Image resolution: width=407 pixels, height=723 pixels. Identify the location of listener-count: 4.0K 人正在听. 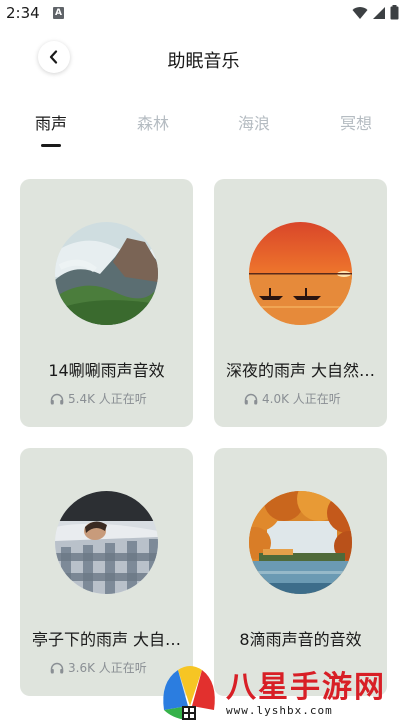
(301, 399).